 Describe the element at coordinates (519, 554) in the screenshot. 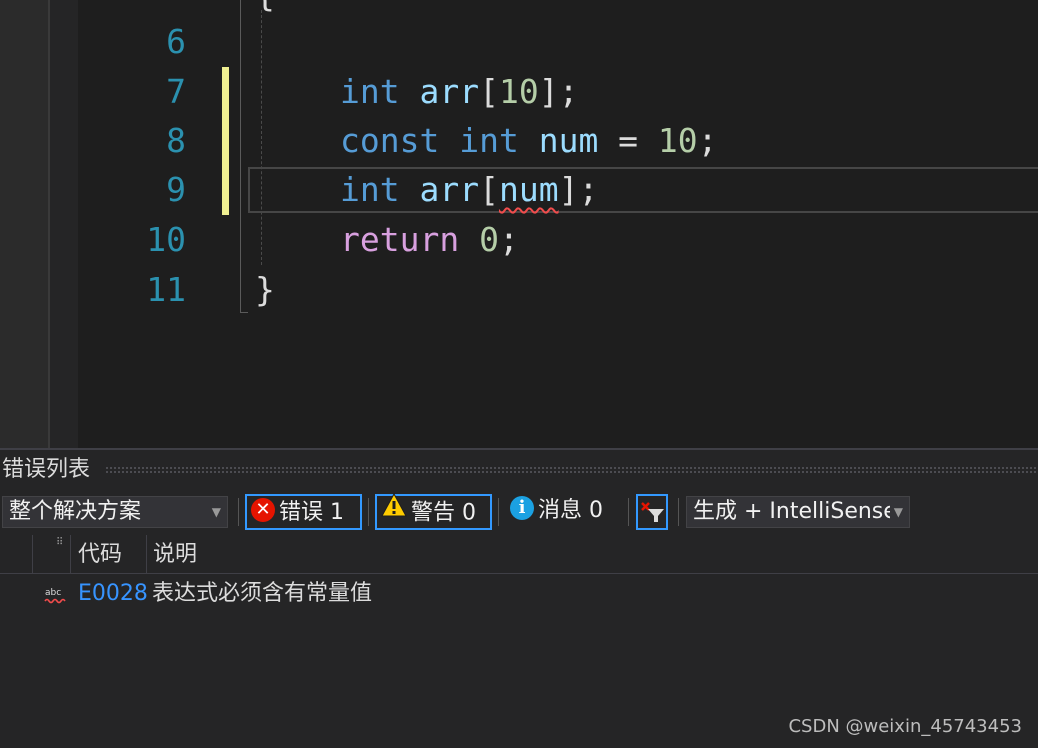

I see `error-list-header: ⠿ 代码 说明` at that location.